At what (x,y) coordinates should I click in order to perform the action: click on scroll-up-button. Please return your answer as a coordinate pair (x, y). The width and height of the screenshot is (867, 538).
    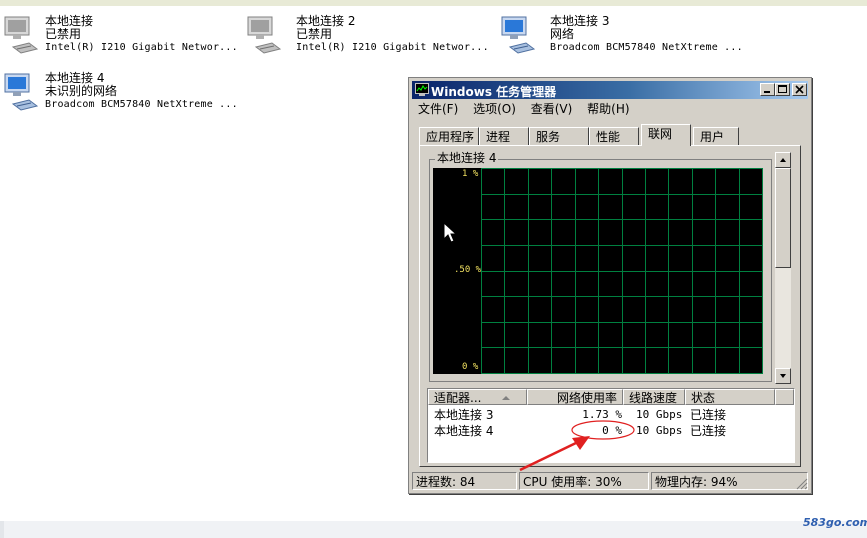
    Looking at the image, I should click on (783, 160).